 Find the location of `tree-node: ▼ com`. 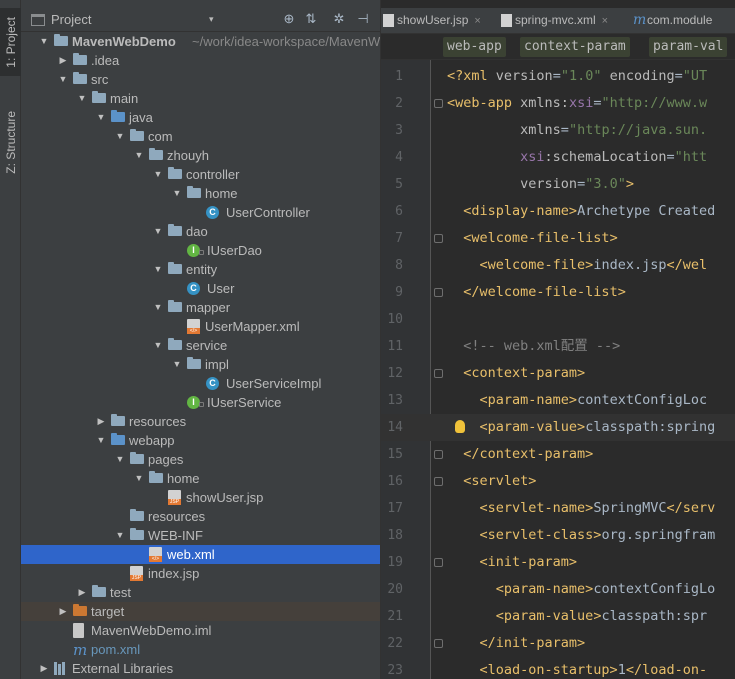

tree-node: ▼ com is located at coordinates (200, 136).